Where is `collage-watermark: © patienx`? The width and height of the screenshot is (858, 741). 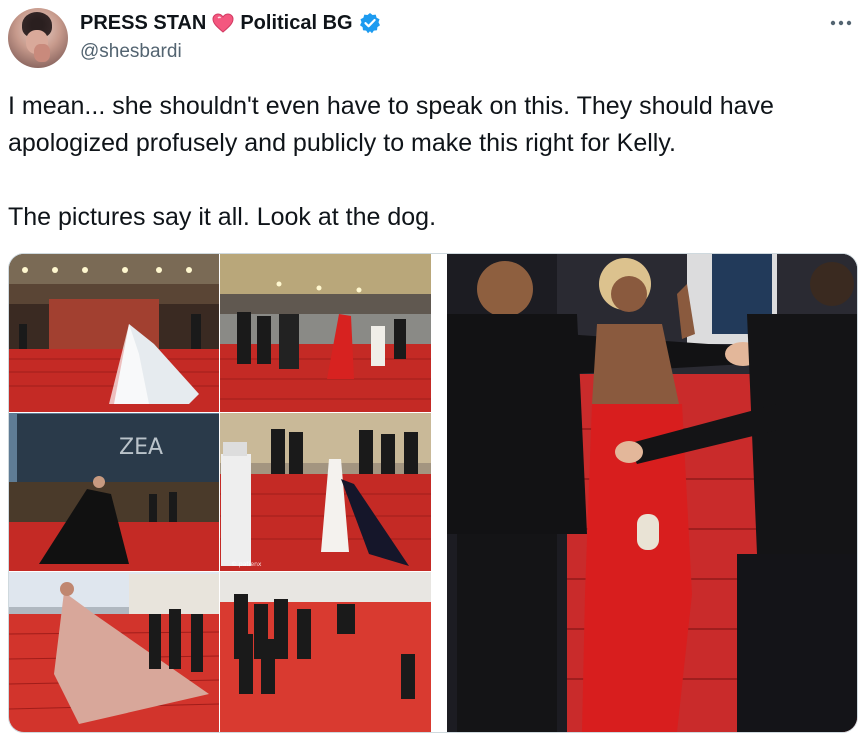
collage-watermark: © patienx is located at coordinates (246, 564).